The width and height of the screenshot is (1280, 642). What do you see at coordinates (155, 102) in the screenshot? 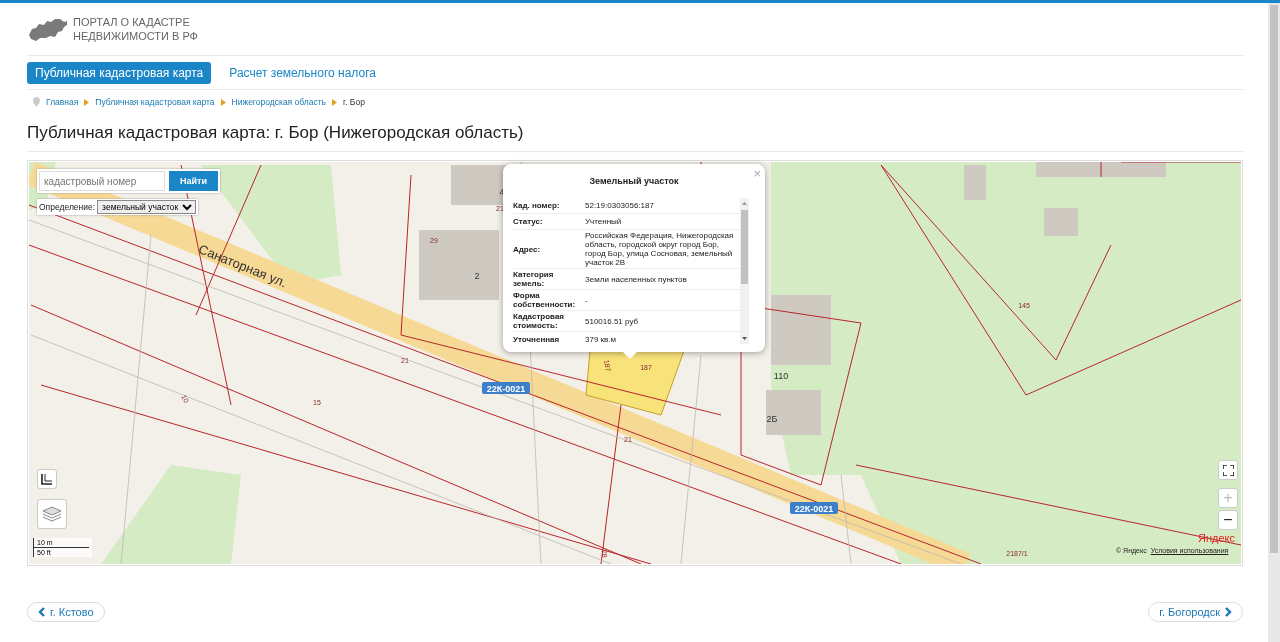
I see `breadcrumb-link: Публичная кадастровая карта` at bounding box center [155, 102].